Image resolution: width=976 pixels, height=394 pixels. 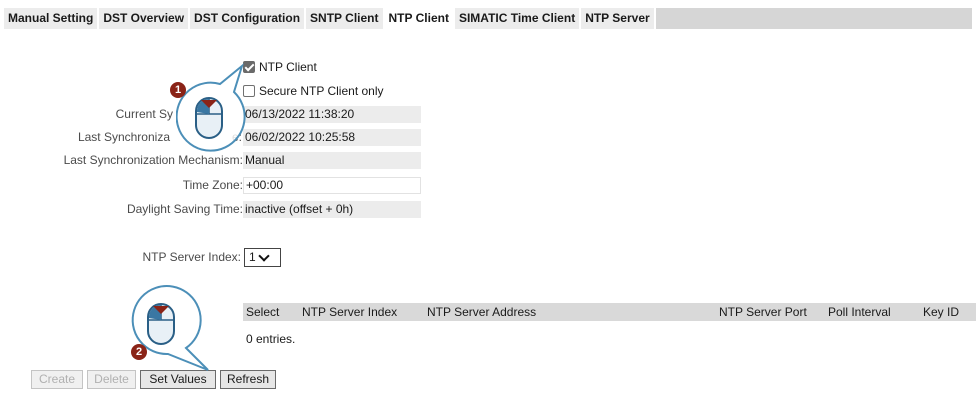 I want to click on dst-value: inactive (offset + 0h), so click(x=332, y=209).